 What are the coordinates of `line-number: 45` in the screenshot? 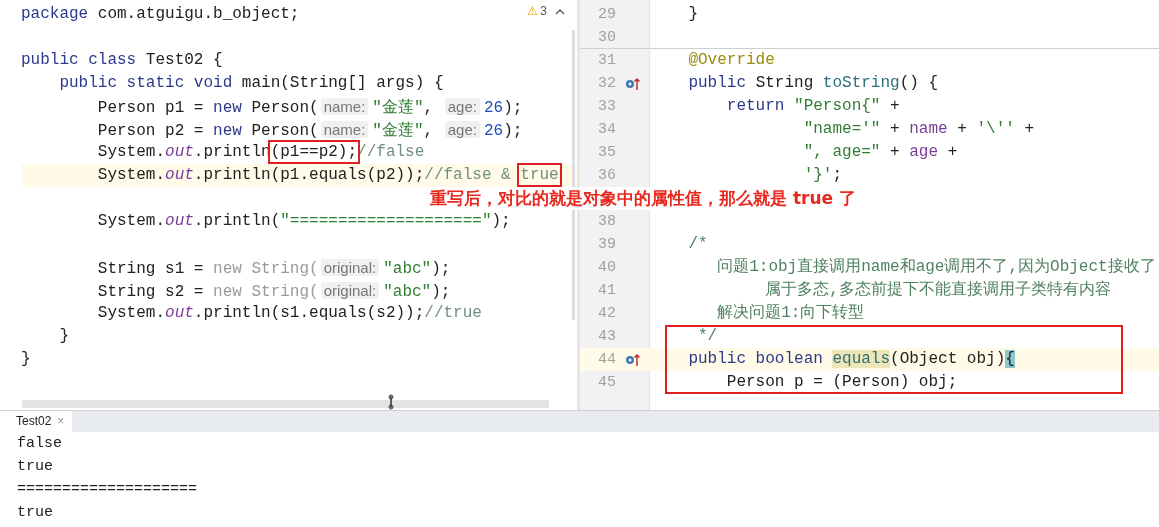 It's located at (606, 383).